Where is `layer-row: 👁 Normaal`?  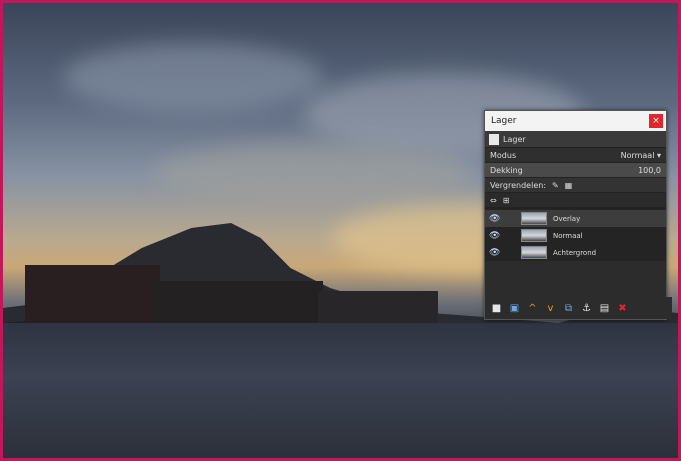
layer-row: 👁 Normaal is located at coordinates (575, 235).